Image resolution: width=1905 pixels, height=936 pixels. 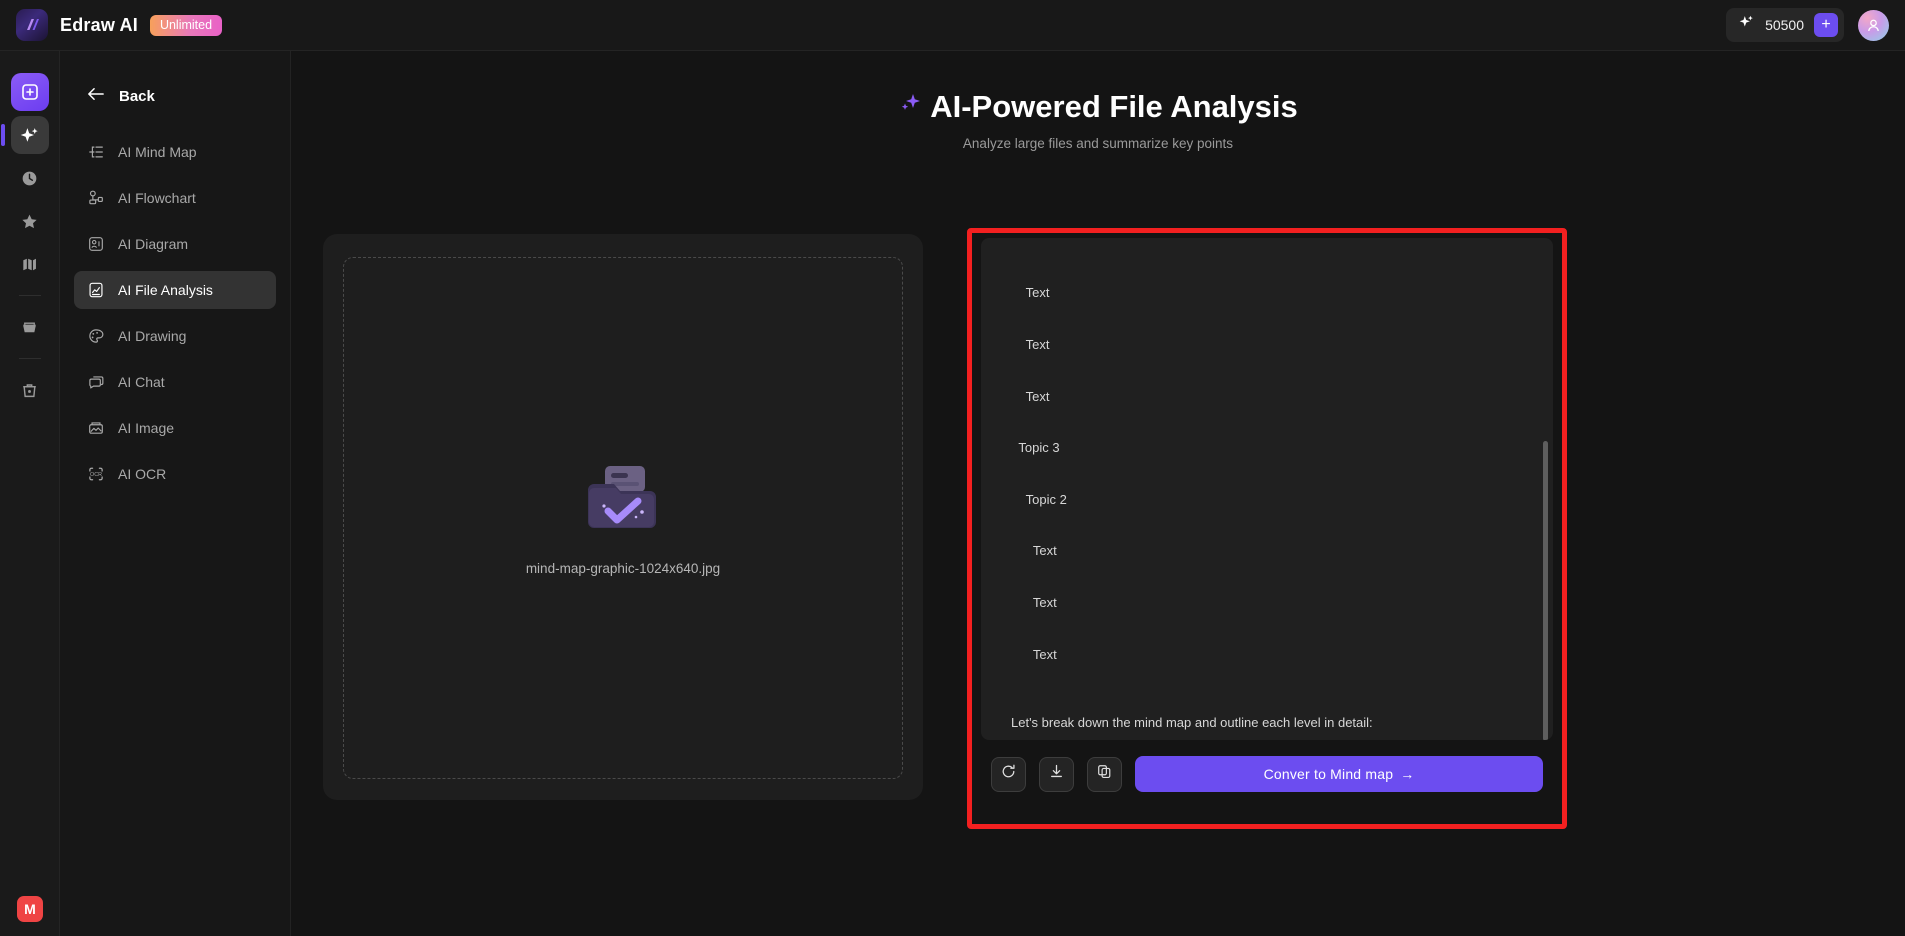 I want to click on arrow-right-icon: →, so click(x=1407, y=774).